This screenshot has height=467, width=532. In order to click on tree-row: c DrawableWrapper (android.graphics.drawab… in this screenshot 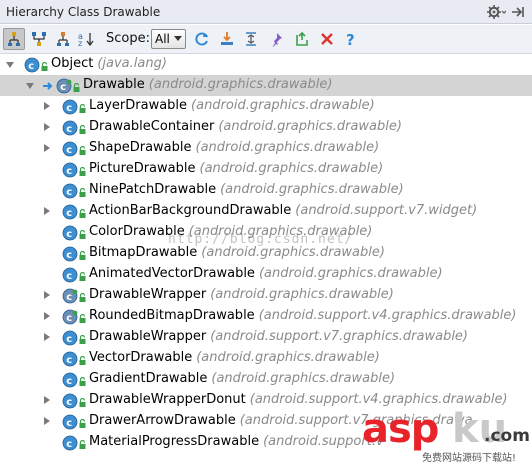, I will do `click(266, 295)`.